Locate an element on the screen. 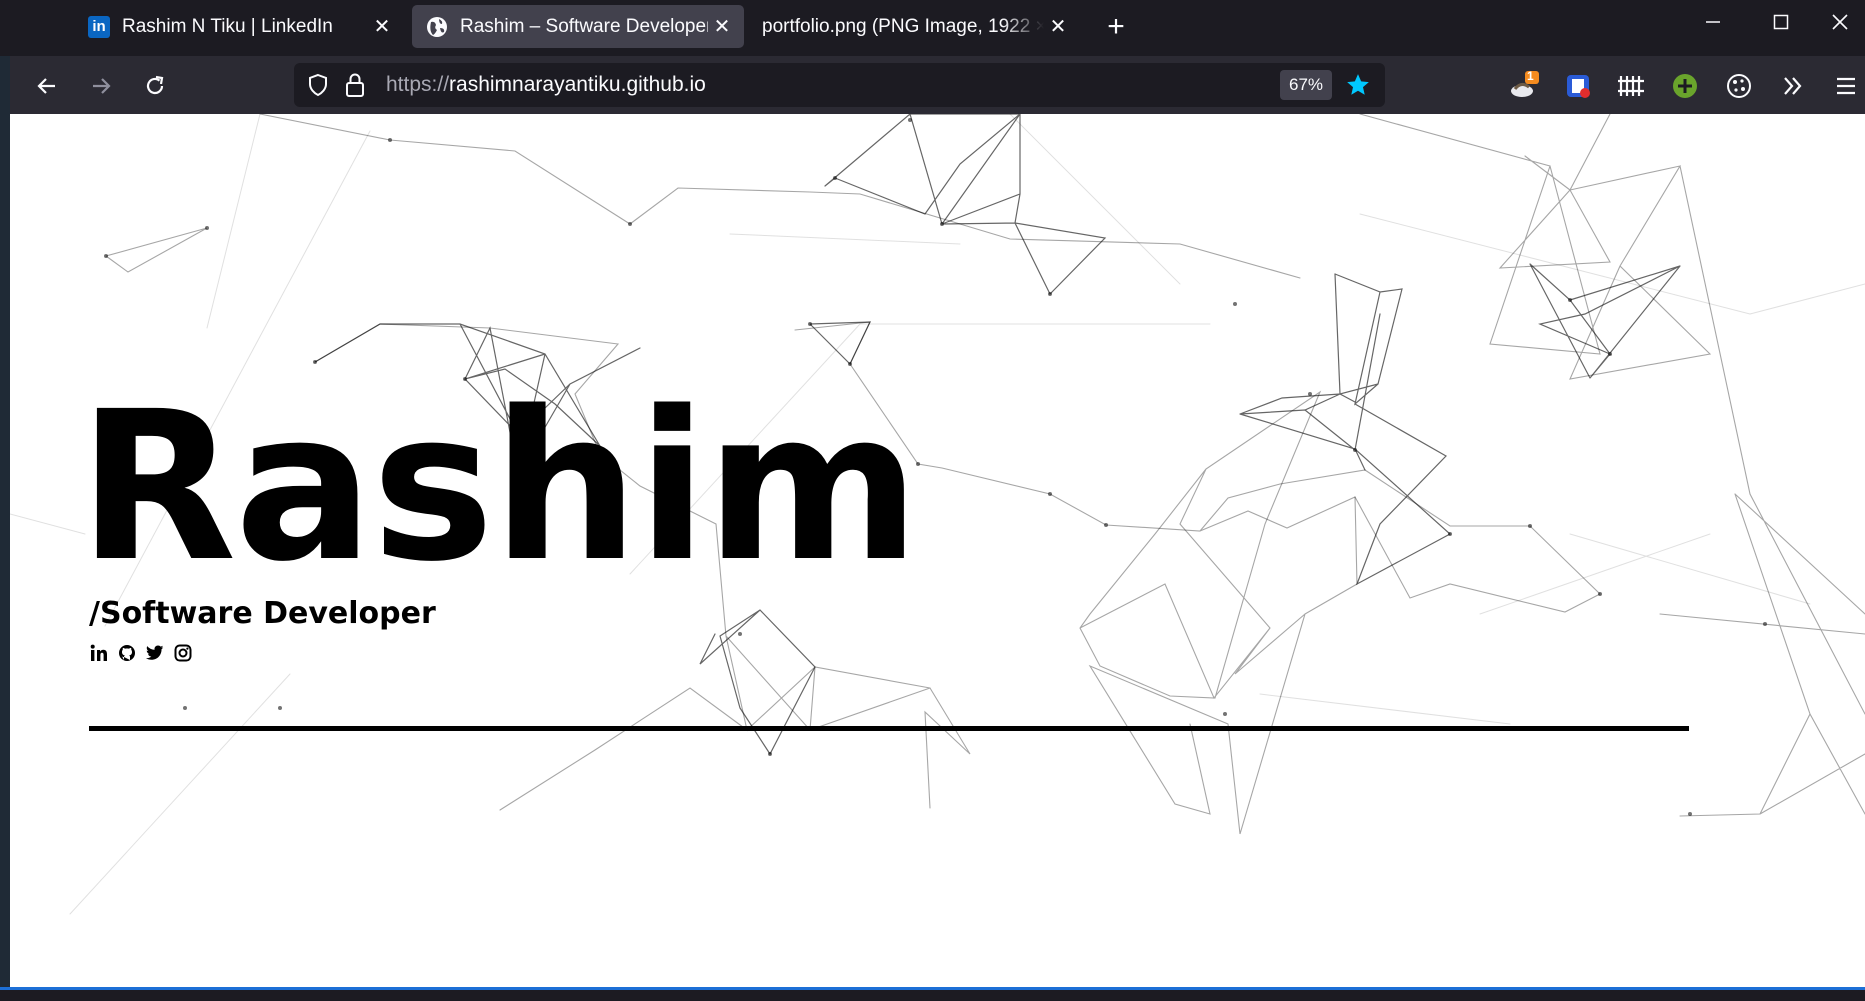 This screenshot has height=1001, width=1865. new-tab-button: + is located at coordinates (1116, 27).